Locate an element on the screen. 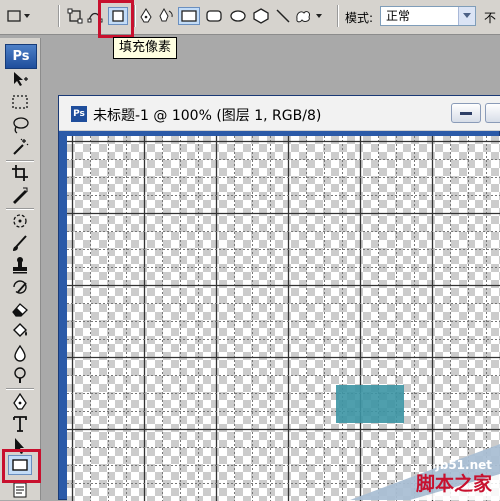  ellipse-icon is located at coordinates (238, 16).